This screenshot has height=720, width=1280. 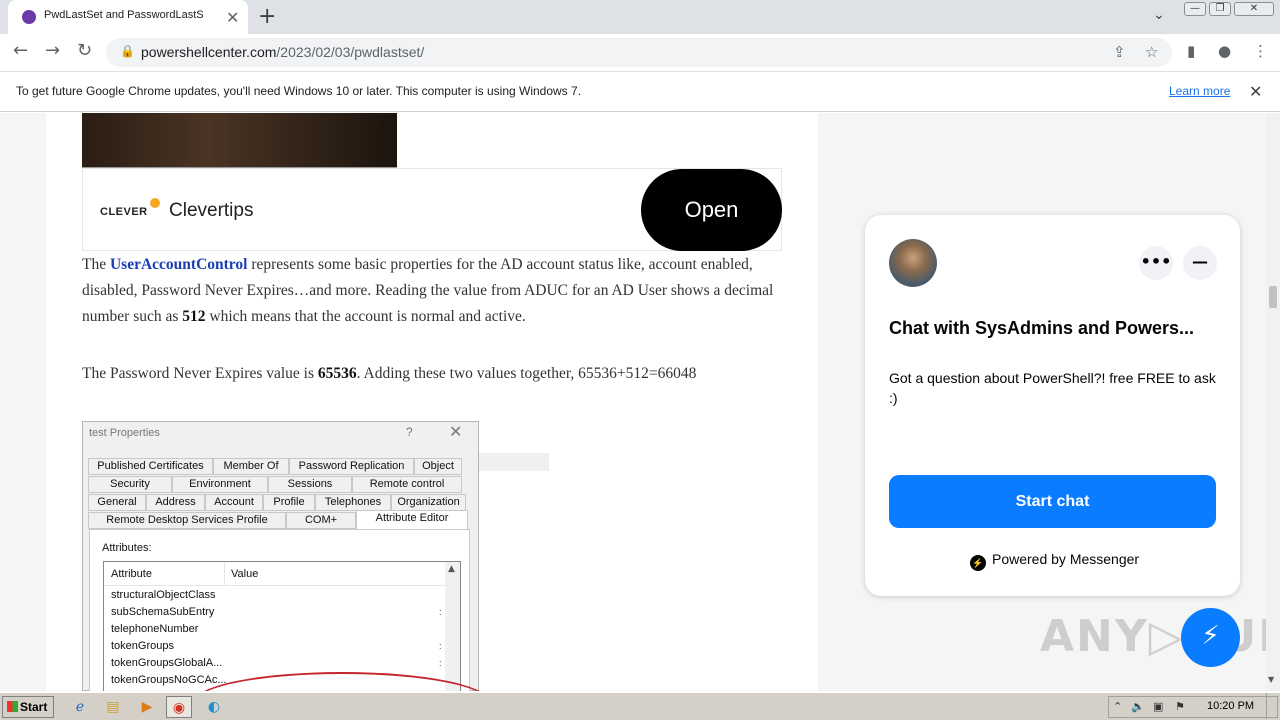 What do you see at coordinates (1052, 501) in the screenshot?
I see `start-chat-button: Start chat` at bounding box center [1052, 501].